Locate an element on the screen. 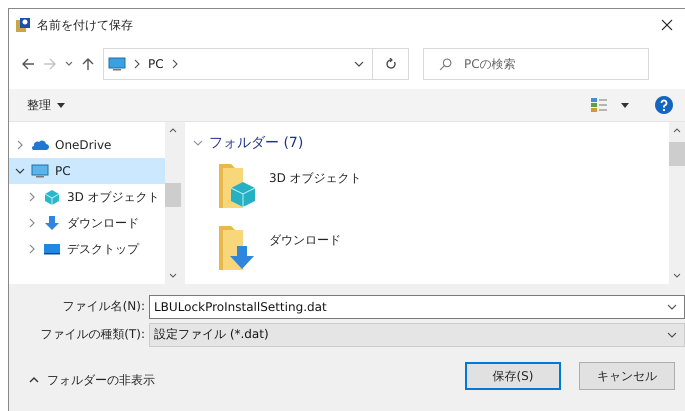 The image size is (685, 411). recent-caret-icon is located at coordinates (69, 64).